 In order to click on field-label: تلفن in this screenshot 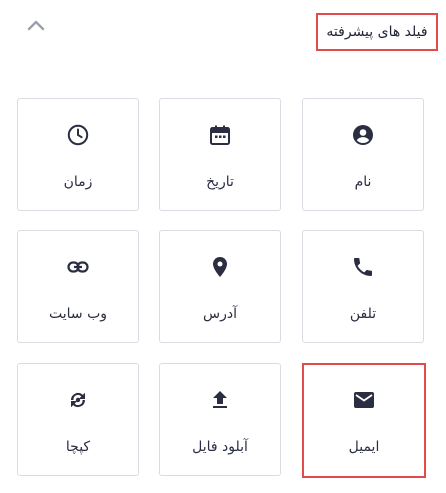, I will do `click(363, 314)`.